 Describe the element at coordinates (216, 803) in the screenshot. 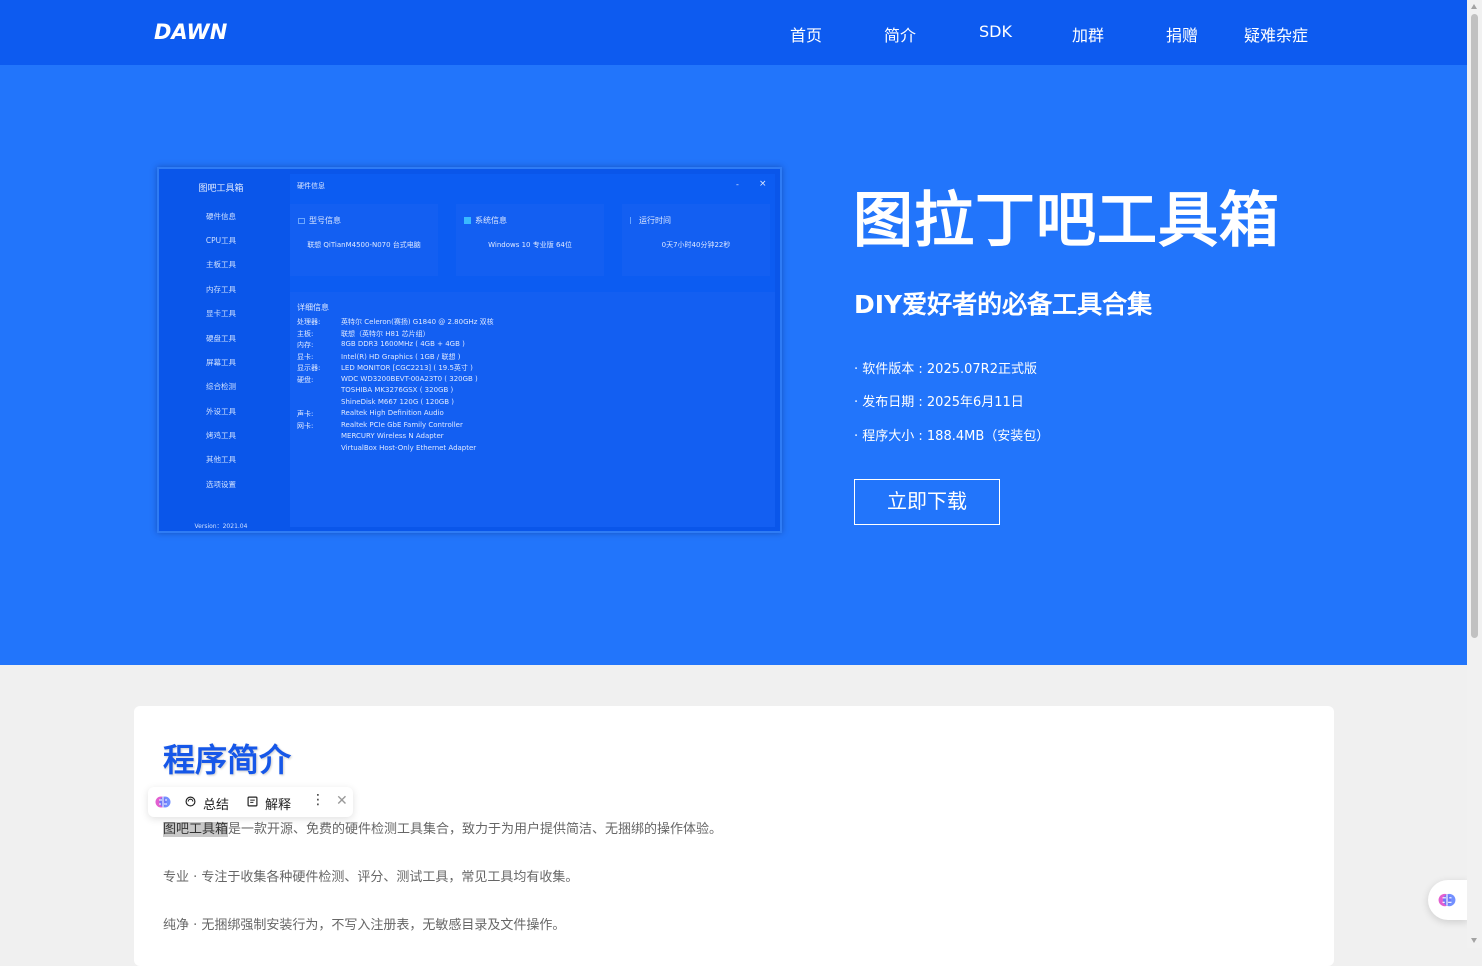

I see `summarize-button: 总结` at that location.